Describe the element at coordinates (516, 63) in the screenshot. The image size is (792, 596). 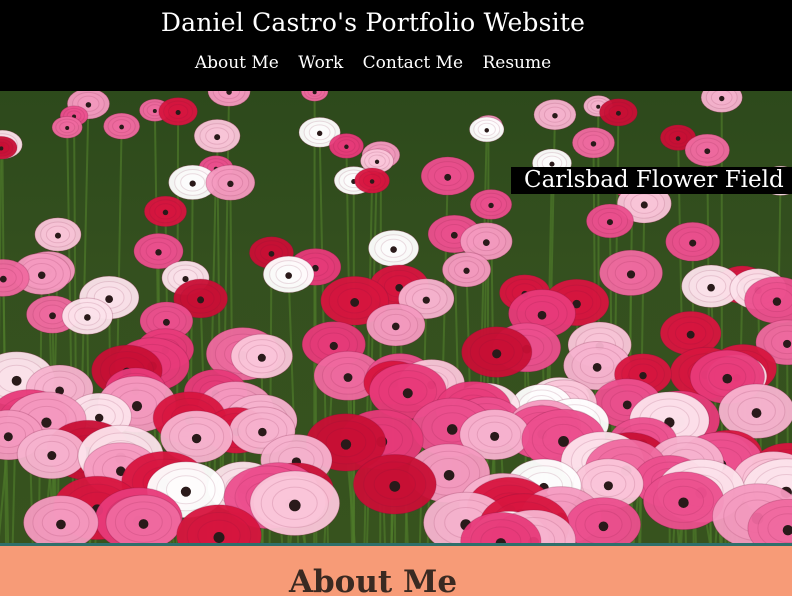
I see `nav-link-resume: Resume` at that location.